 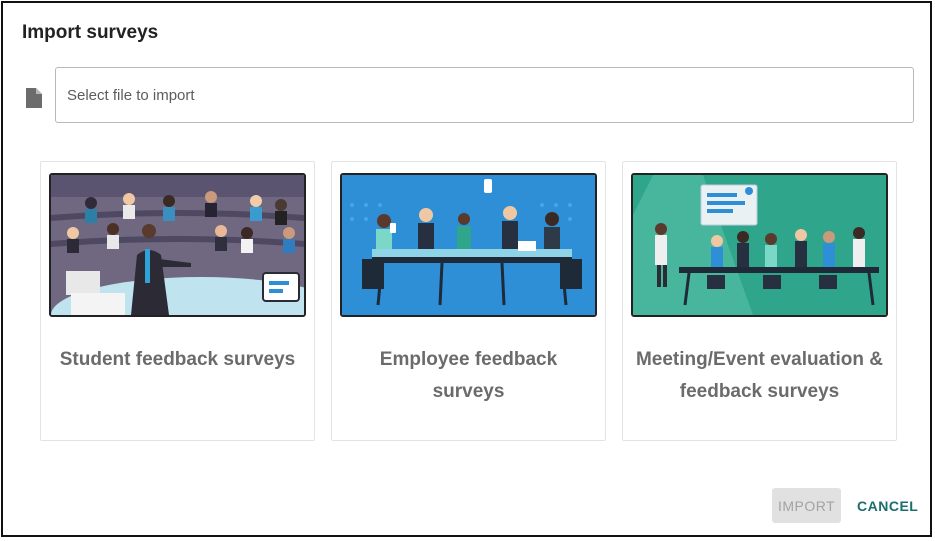 I want to click on boardroom-meeting-illustration, so click(x=468, y=245).